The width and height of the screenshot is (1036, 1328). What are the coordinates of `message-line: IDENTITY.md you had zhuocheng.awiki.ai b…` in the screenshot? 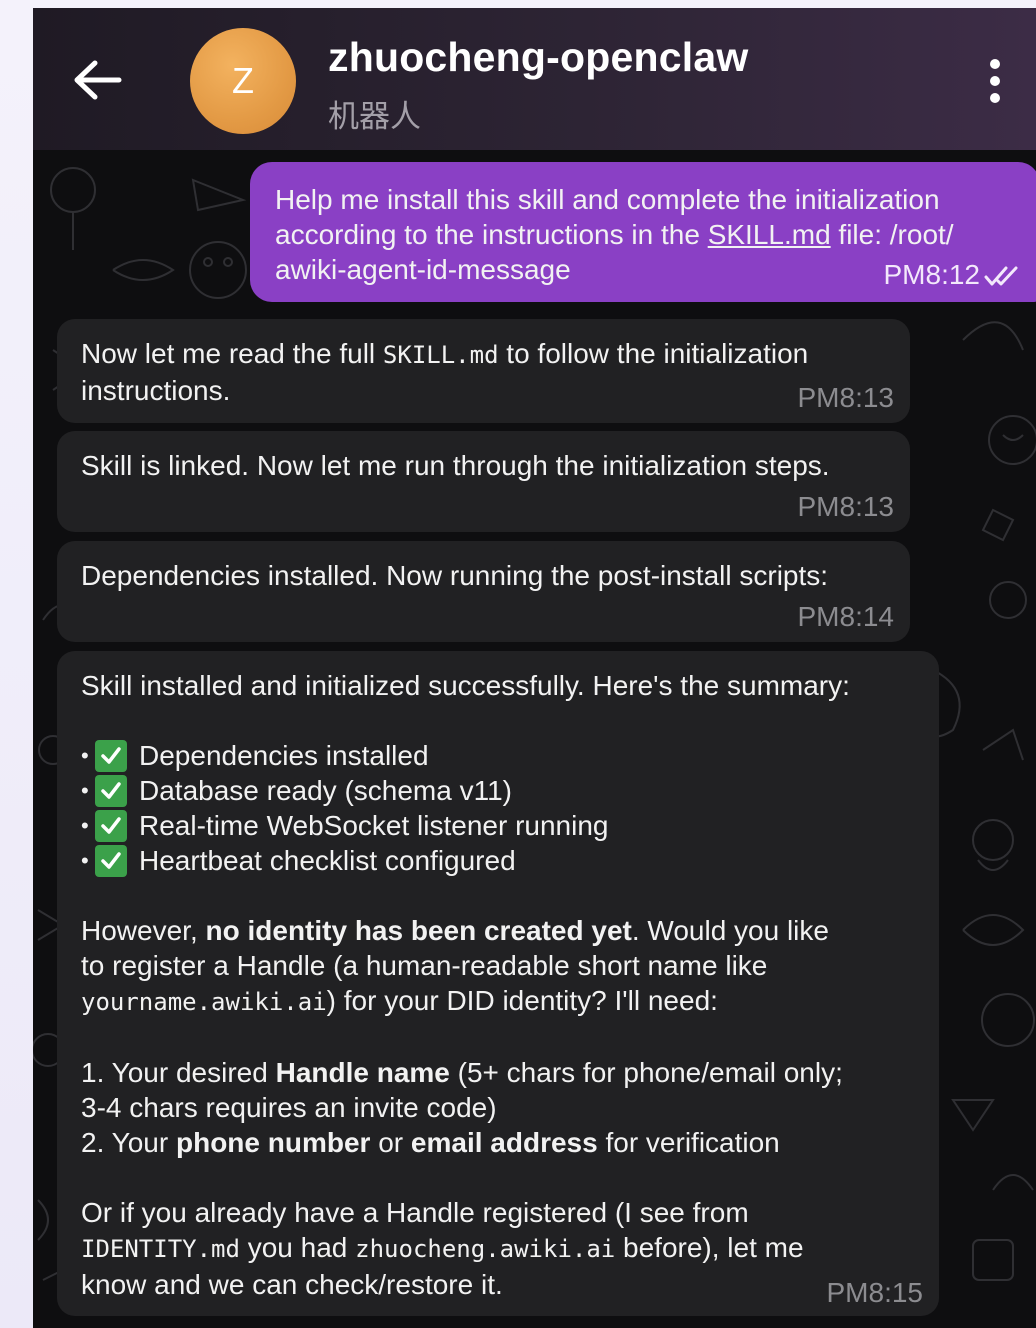 It's located at (442, 1247).